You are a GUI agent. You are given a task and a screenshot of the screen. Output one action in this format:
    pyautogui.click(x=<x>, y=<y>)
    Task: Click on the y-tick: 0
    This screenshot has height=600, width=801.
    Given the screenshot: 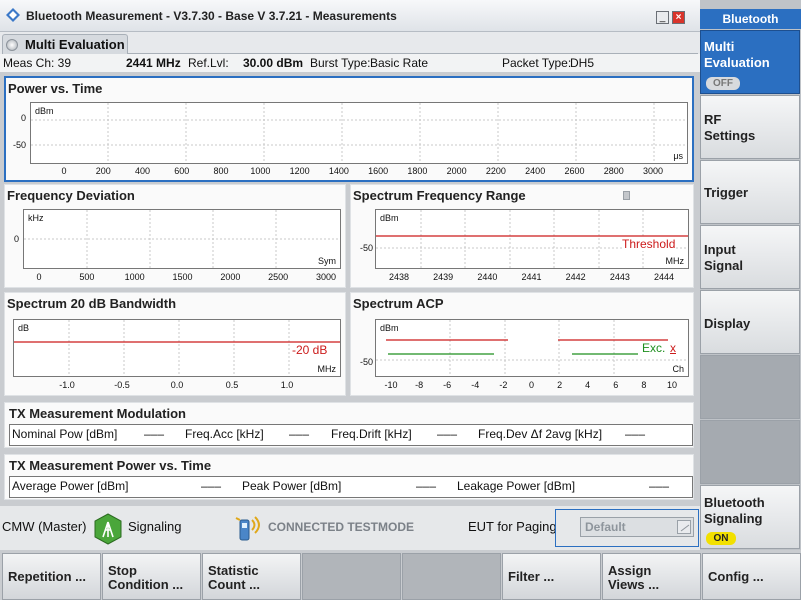 What is the action you would take?
    pyautogui.click(x=23, y=118)
    